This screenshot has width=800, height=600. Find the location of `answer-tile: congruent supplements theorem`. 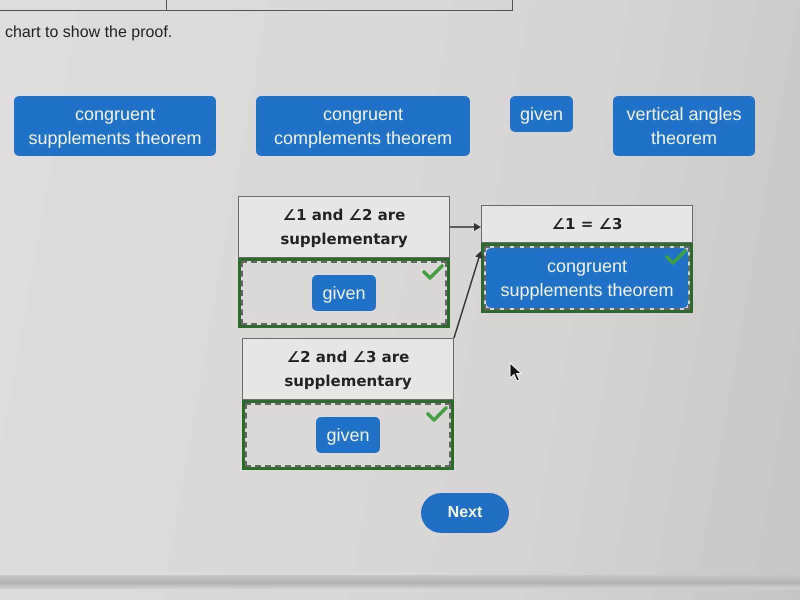

answer-tile: congruent supplements theorem is located at coordinates (115, 126).